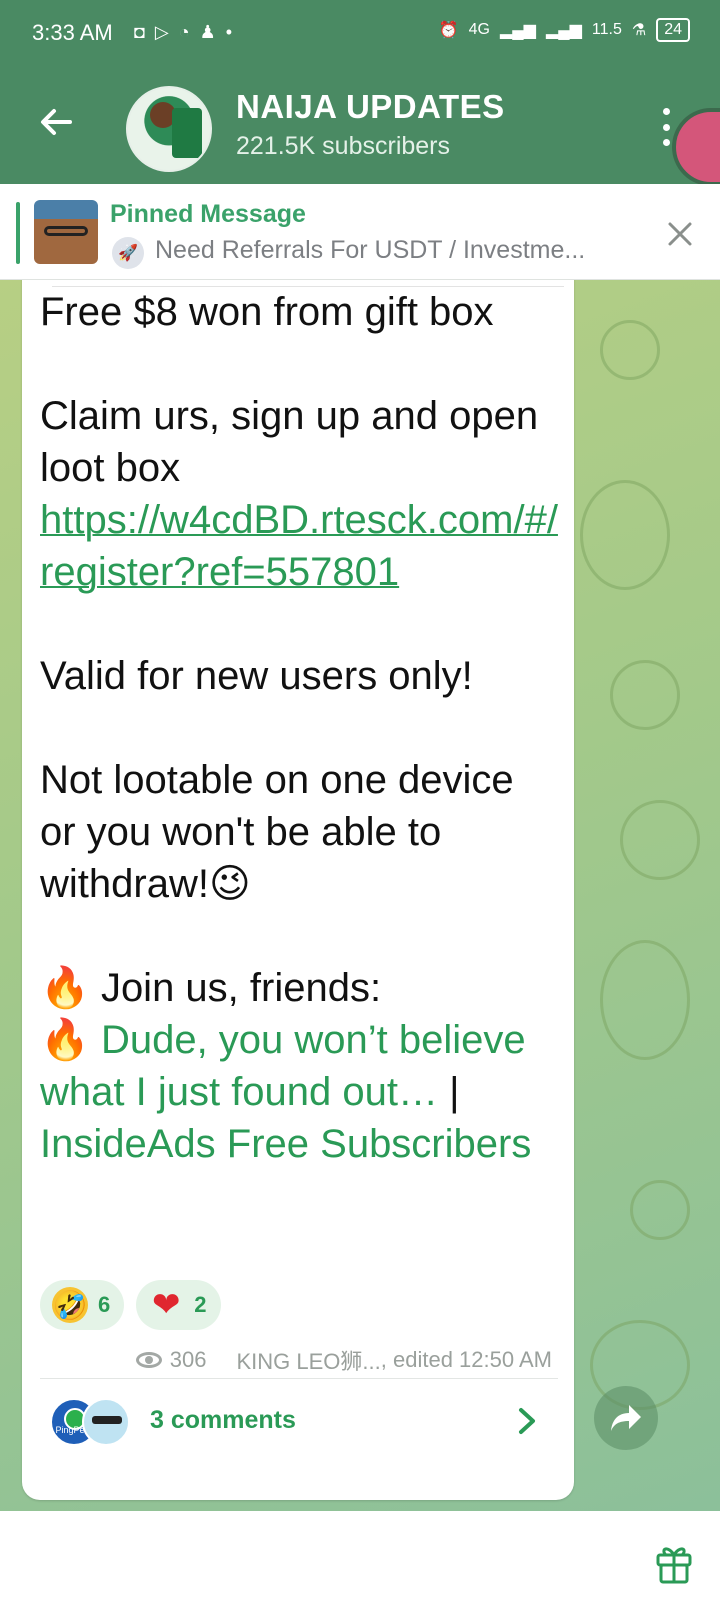 This screenshot has height=1611, width=720. What do you see at coordinates (72, 32) in the screenshot?
I see `status-time: 3:33 AM` at bounding box center [72, 32].